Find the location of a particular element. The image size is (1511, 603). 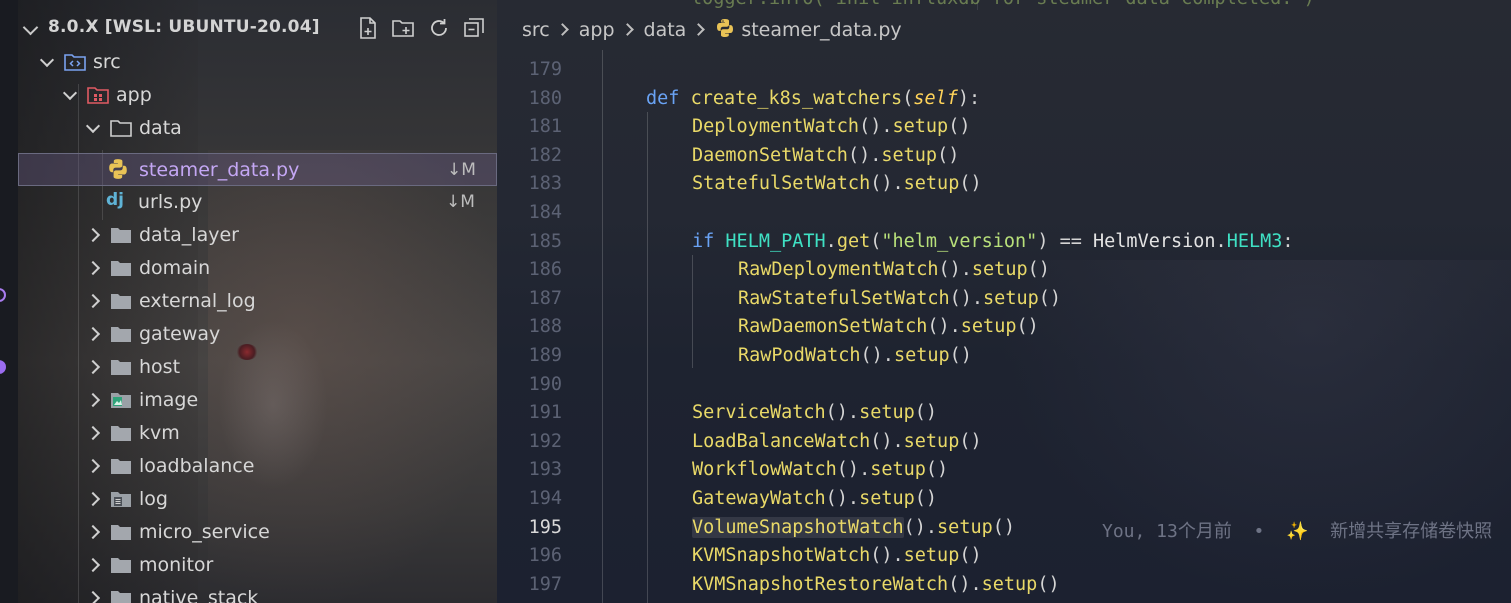

django-file-icon: dj is located at coordinates (117, 199).